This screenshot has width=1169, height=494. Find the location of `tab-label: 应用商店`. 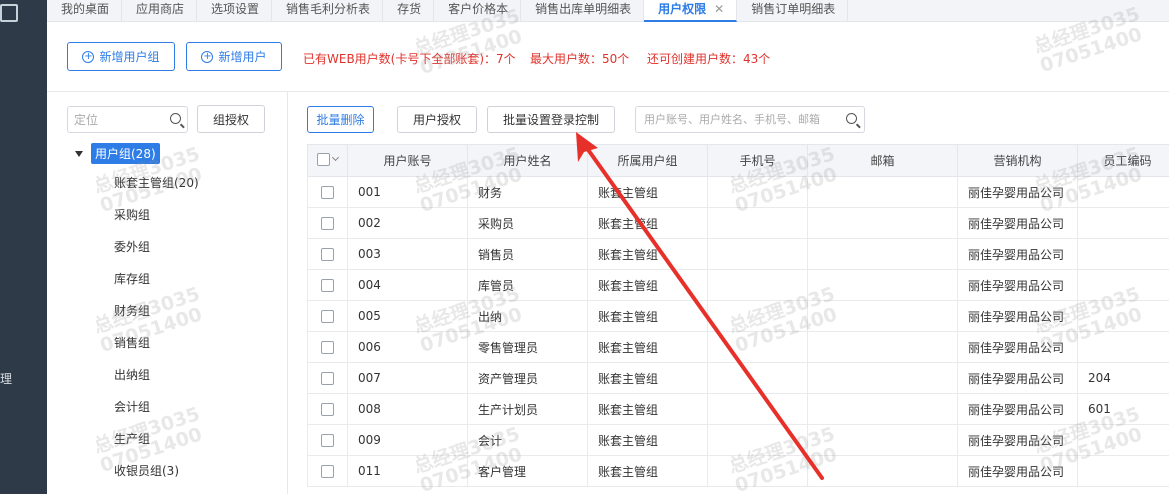

tab-label: 应用商店 is located at coordinates (160, 9).